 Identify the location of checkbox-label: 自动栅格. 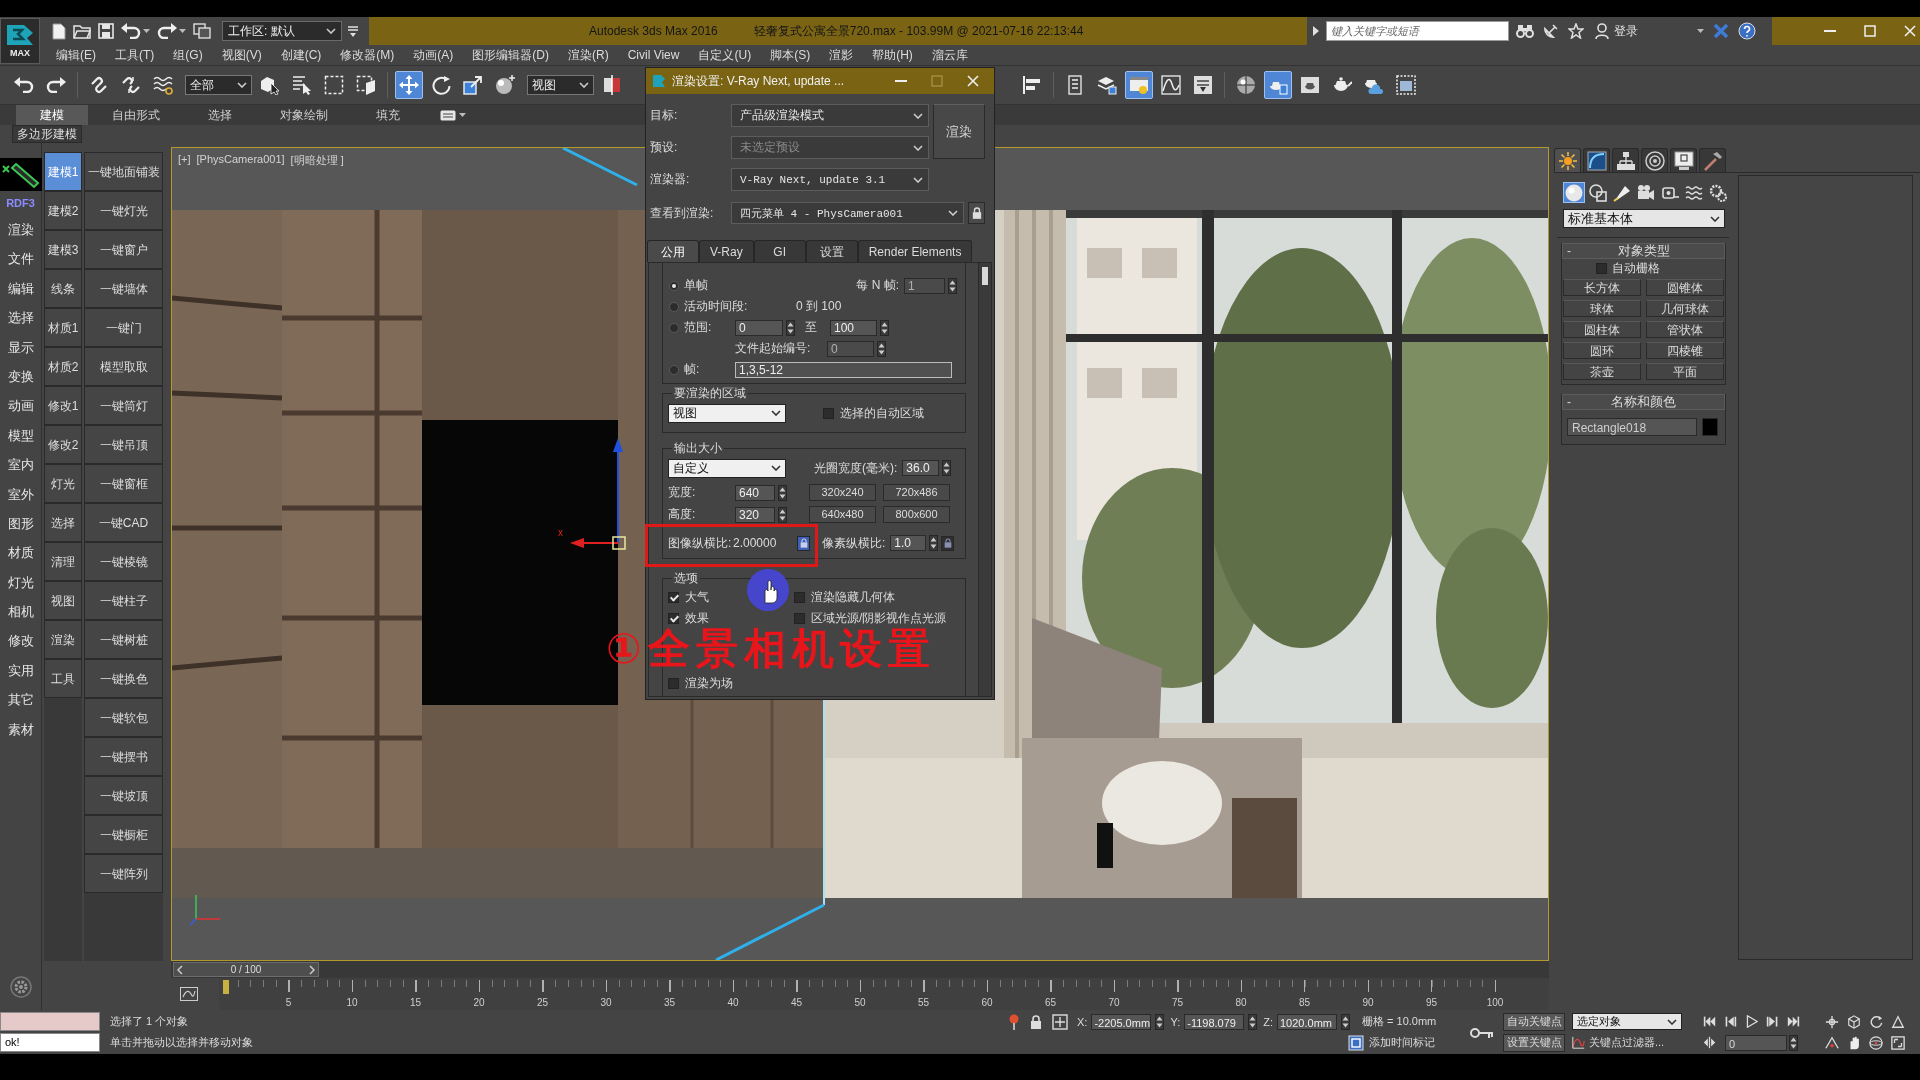
(1636, 268).